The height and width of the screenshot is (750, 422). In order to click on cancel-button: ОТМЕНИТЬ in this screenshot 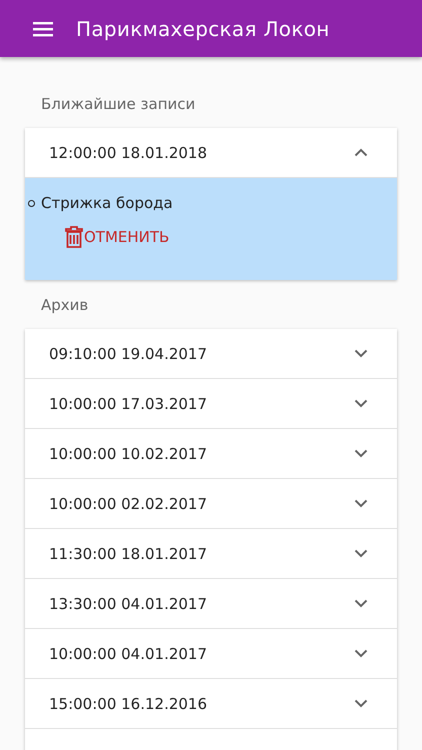, I will do `click(117, 237)`.